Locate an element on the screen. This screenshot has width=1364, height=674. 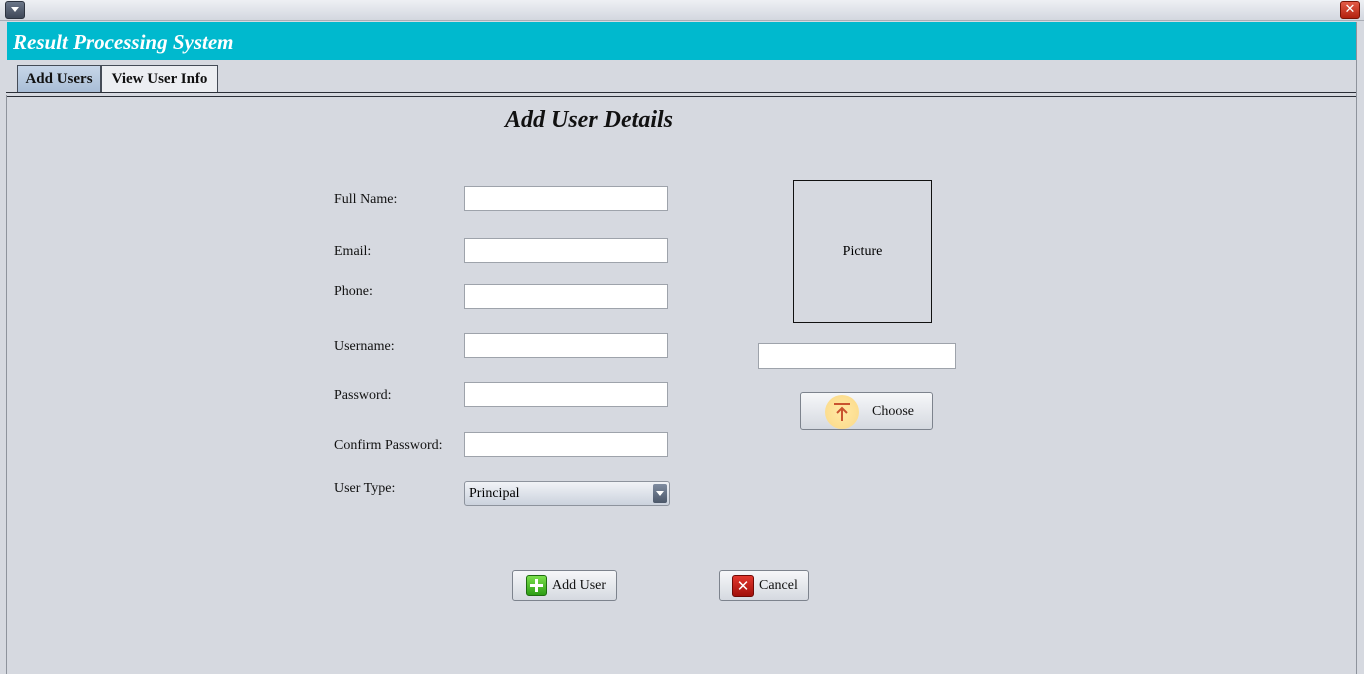
confirm-password-label: Confirm Password: is located at coordinates (388, 445).